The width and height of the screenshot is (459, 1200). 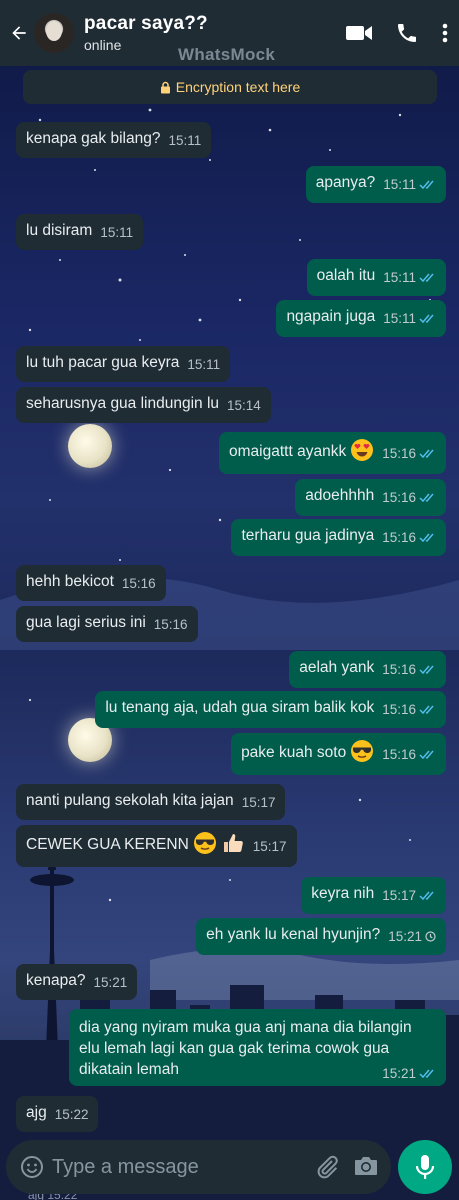 What do you see at coordinates (288, 452) in the screenshot?
I see `message-text: omaigattt ayankk` at bounding box center [288, 452].